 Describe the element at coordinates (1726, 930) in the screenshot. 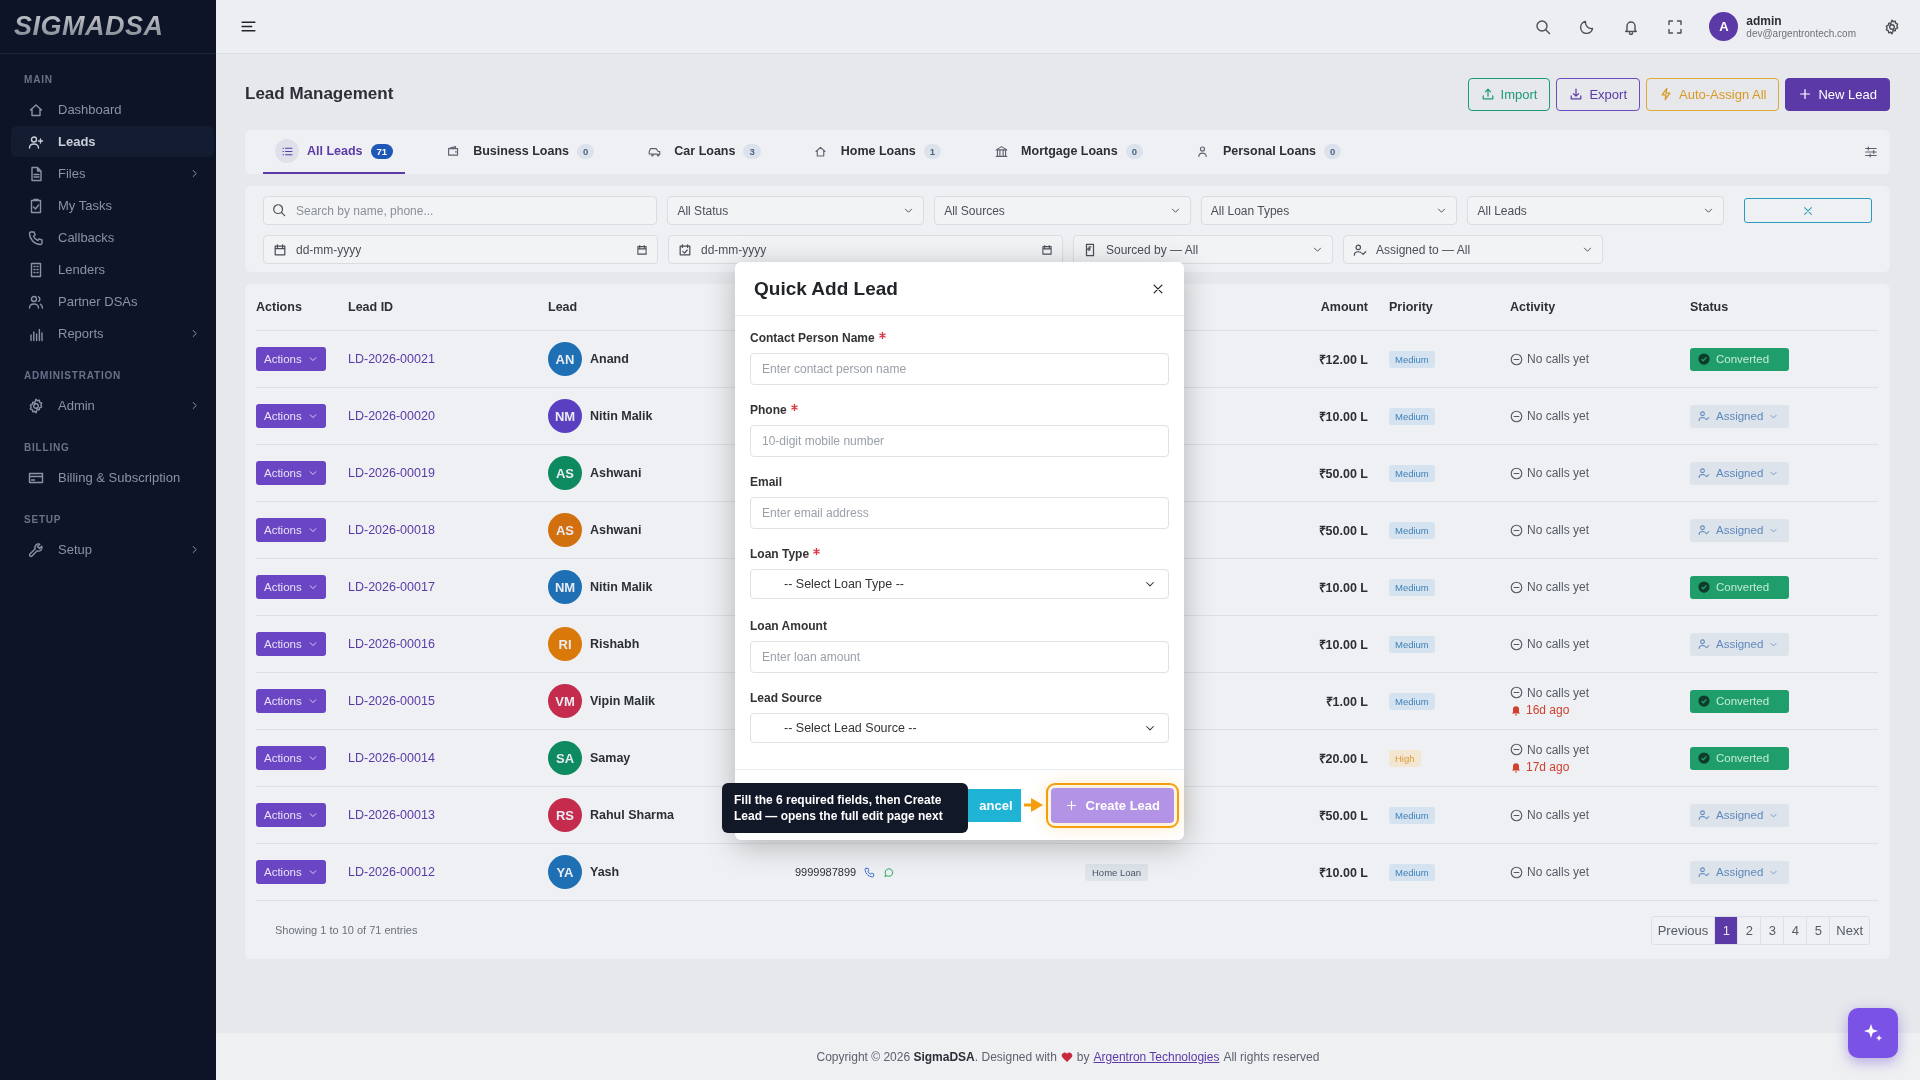

I see `page-link: 1` at that location.